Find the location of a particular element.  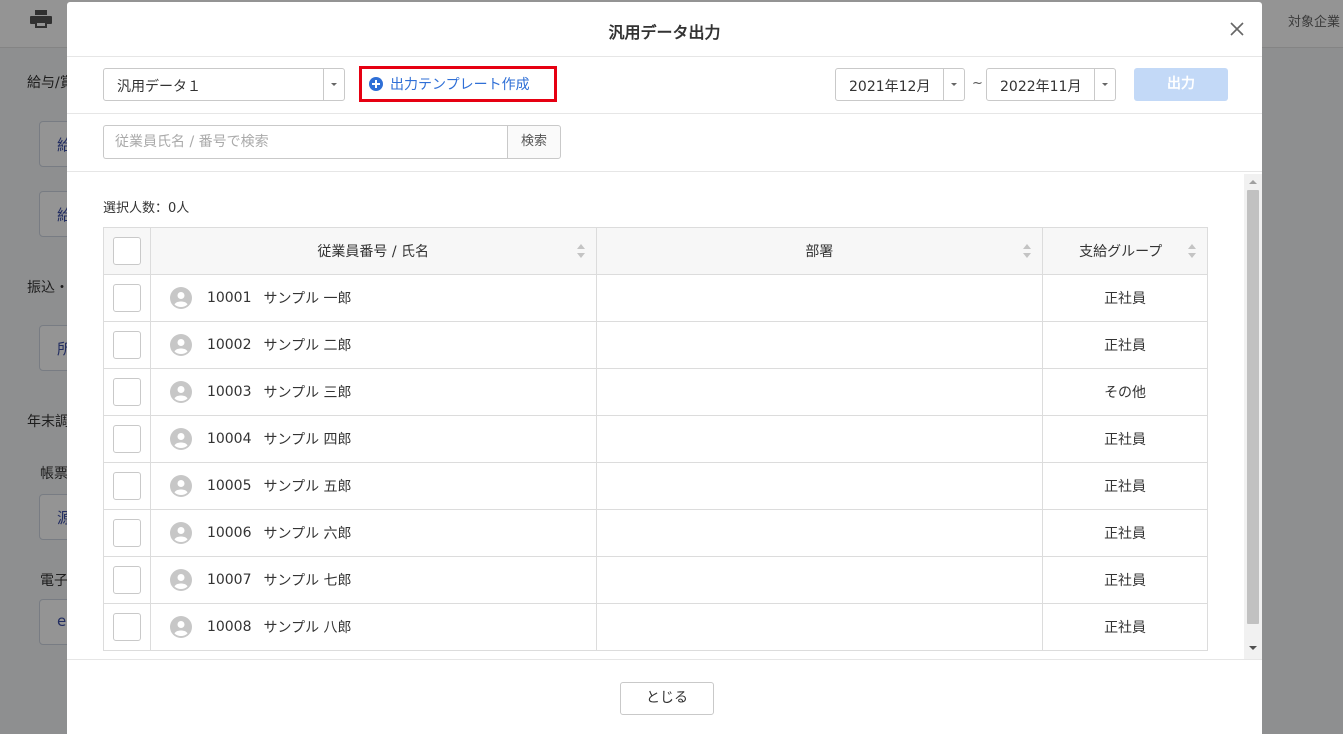

header-group: 支給グループ is located at coordinates (1125, 251).